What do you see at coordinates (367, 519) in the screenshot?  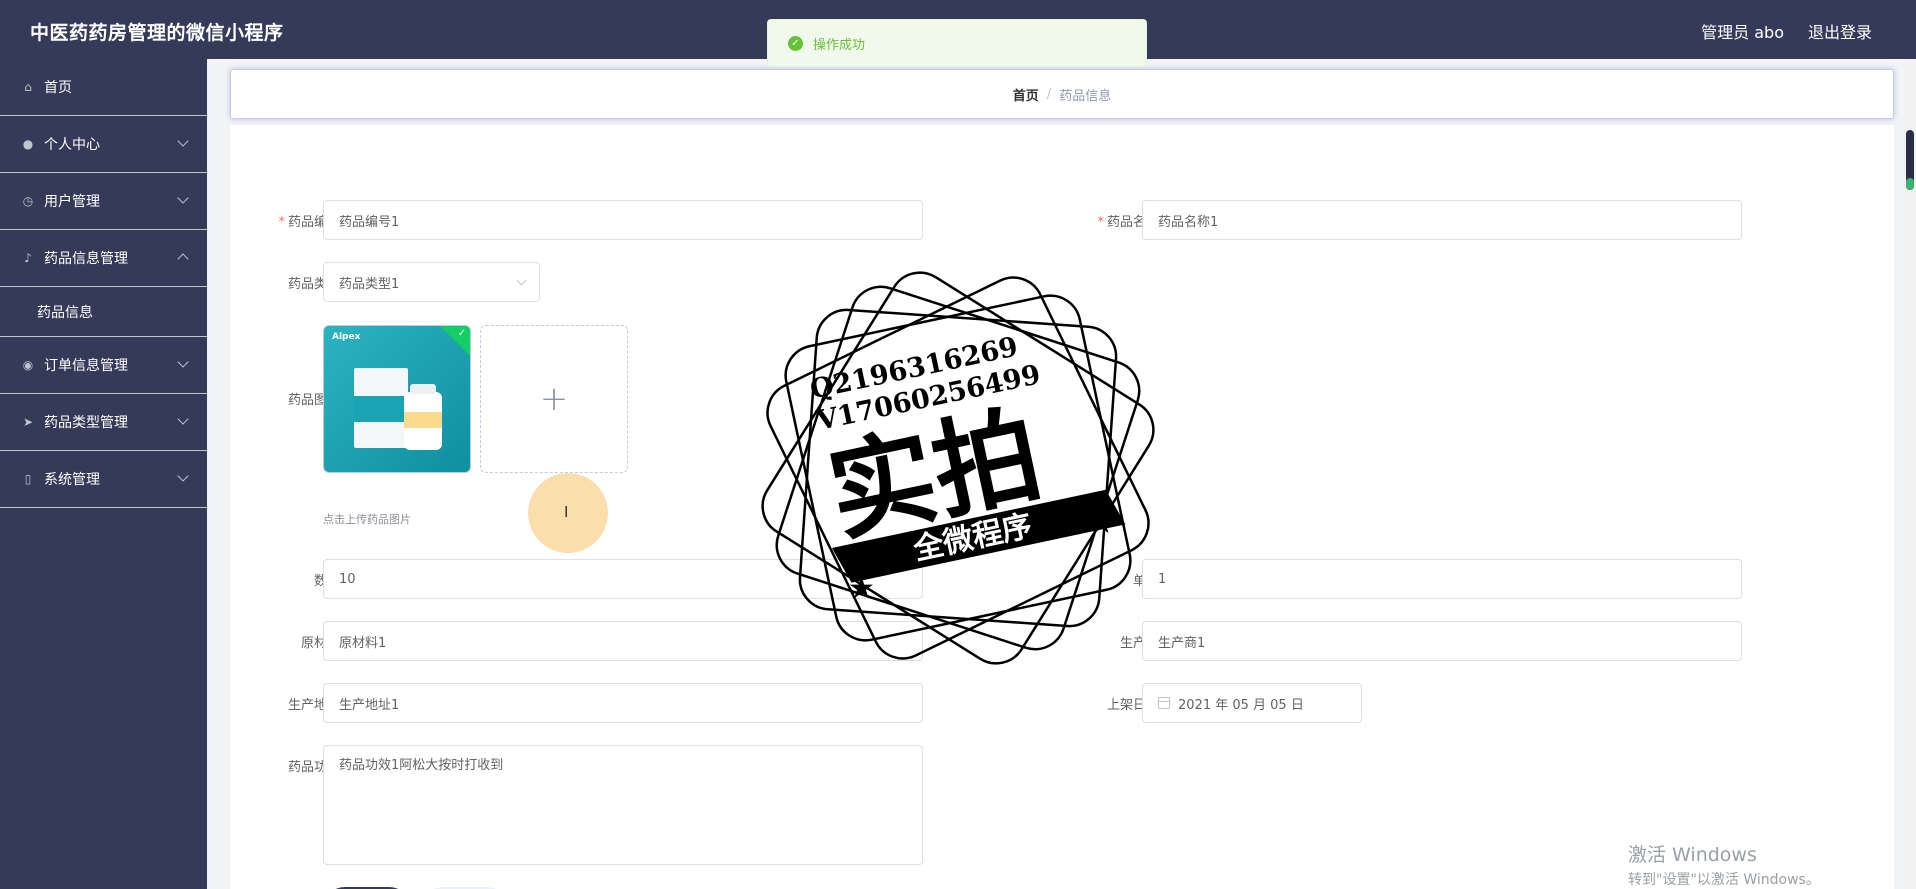 I see `upload-hint: 点击上传药品图片` at bounding box center [367, 519].